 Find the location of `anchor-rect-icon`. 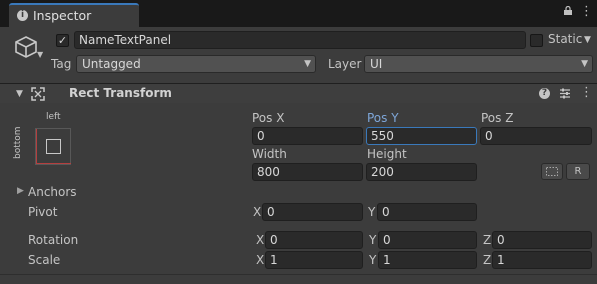

anchor-rect-icon is located at coordinates (53, 146).